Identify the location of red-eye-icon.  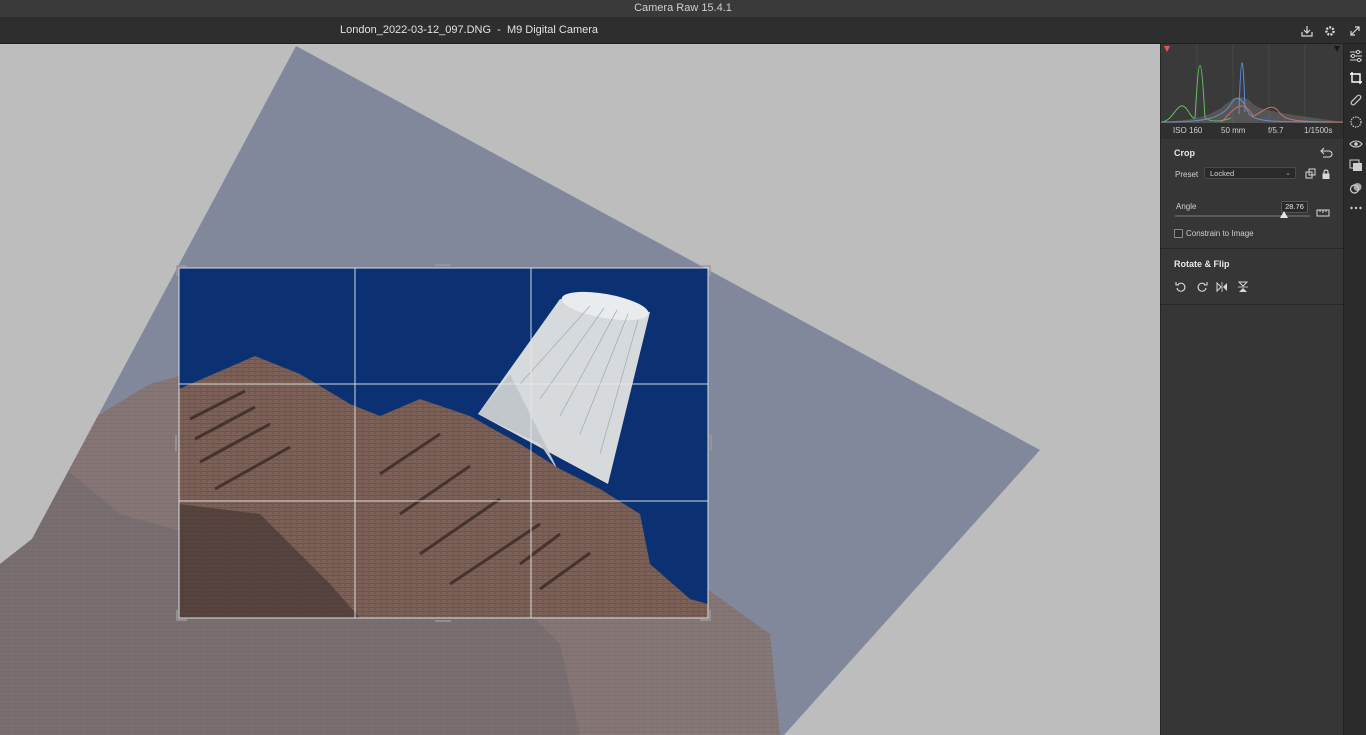
(1356, 144).